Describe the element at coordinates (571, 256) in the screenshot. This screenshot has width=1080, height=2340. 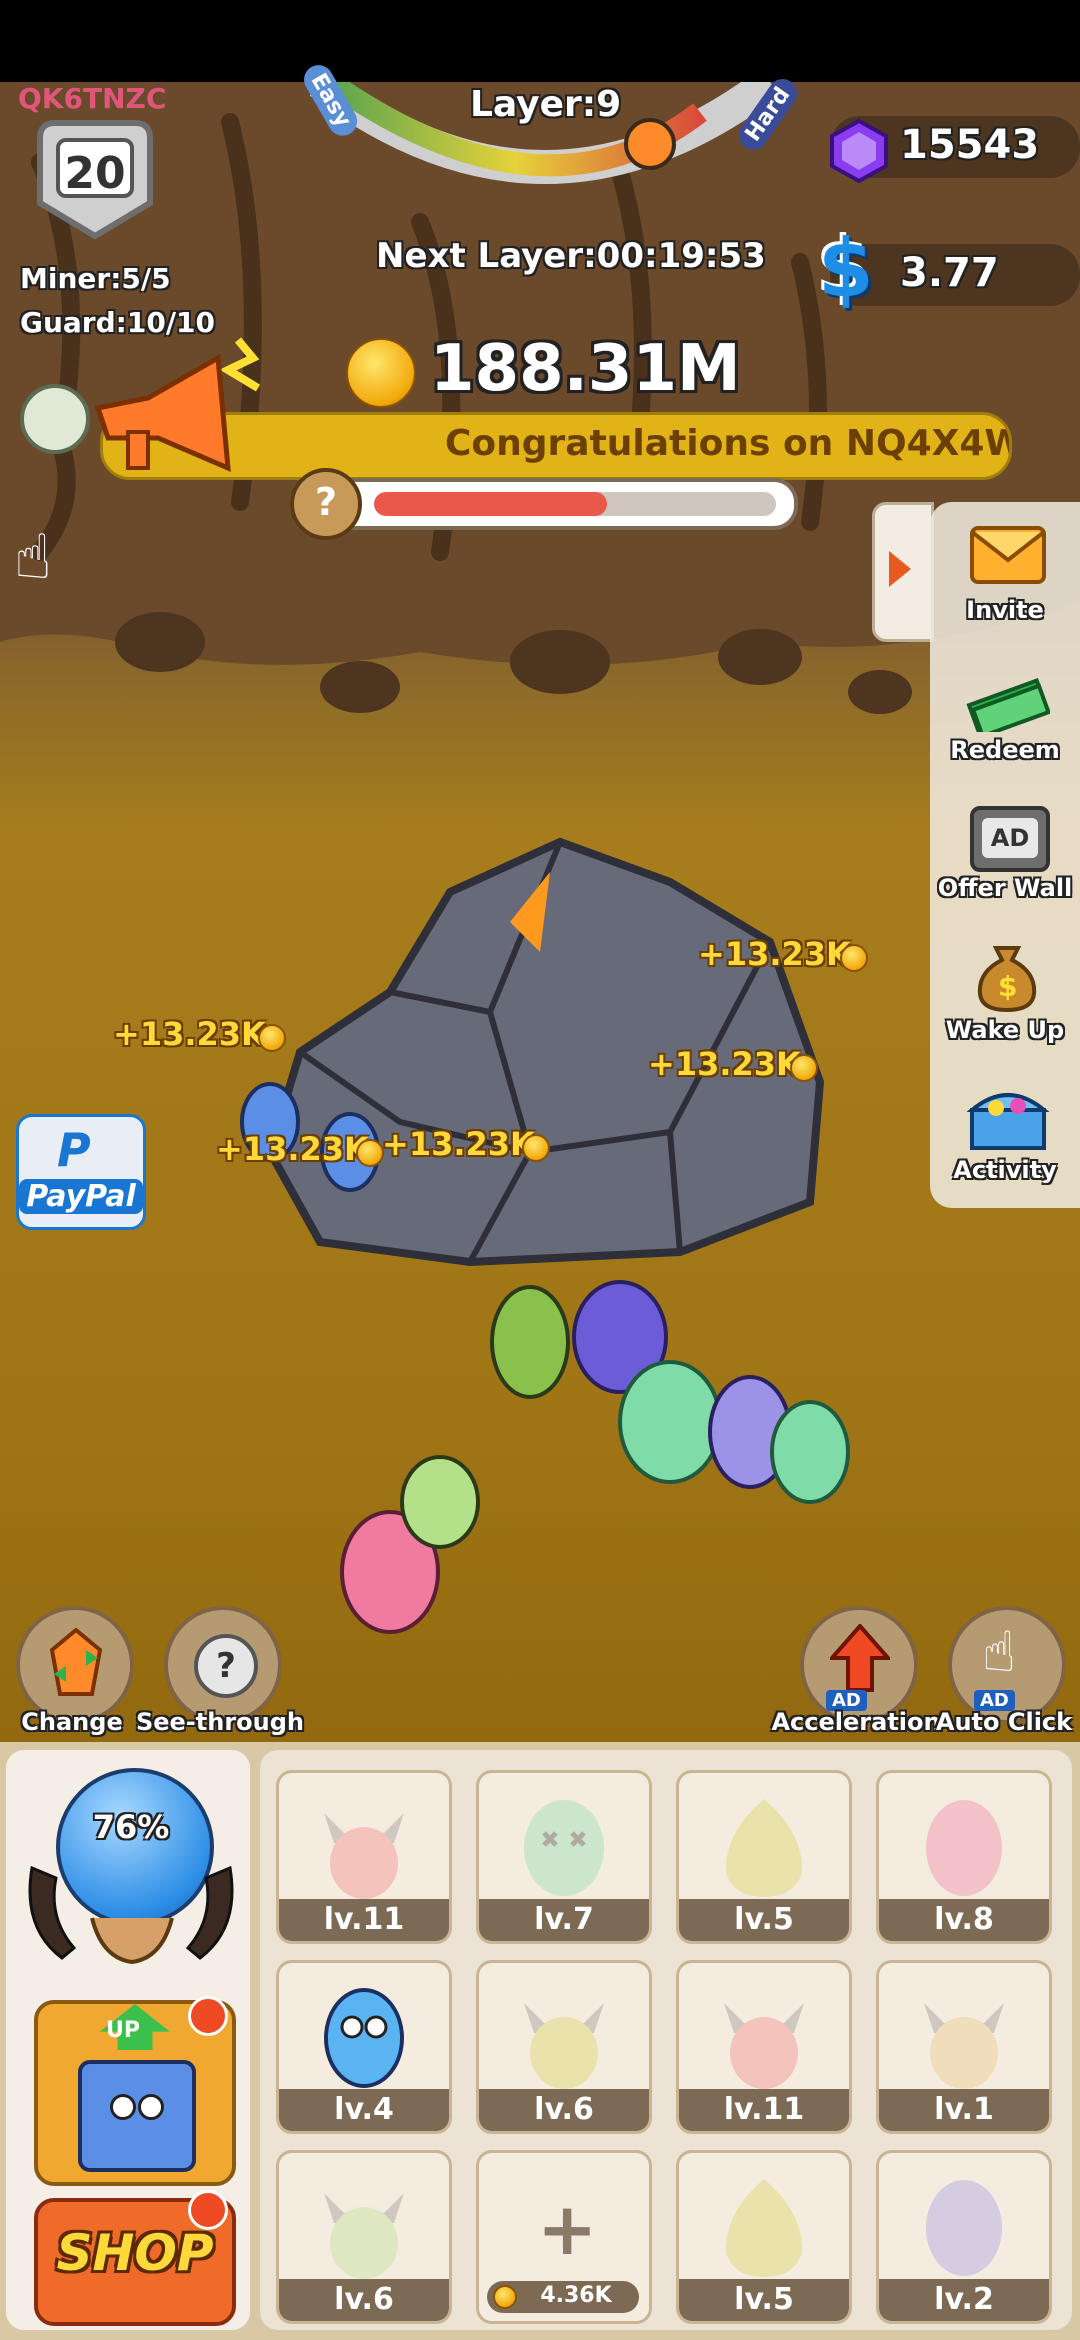
I see `next-layer-timer: Next Layer:00:19:53` at that location.